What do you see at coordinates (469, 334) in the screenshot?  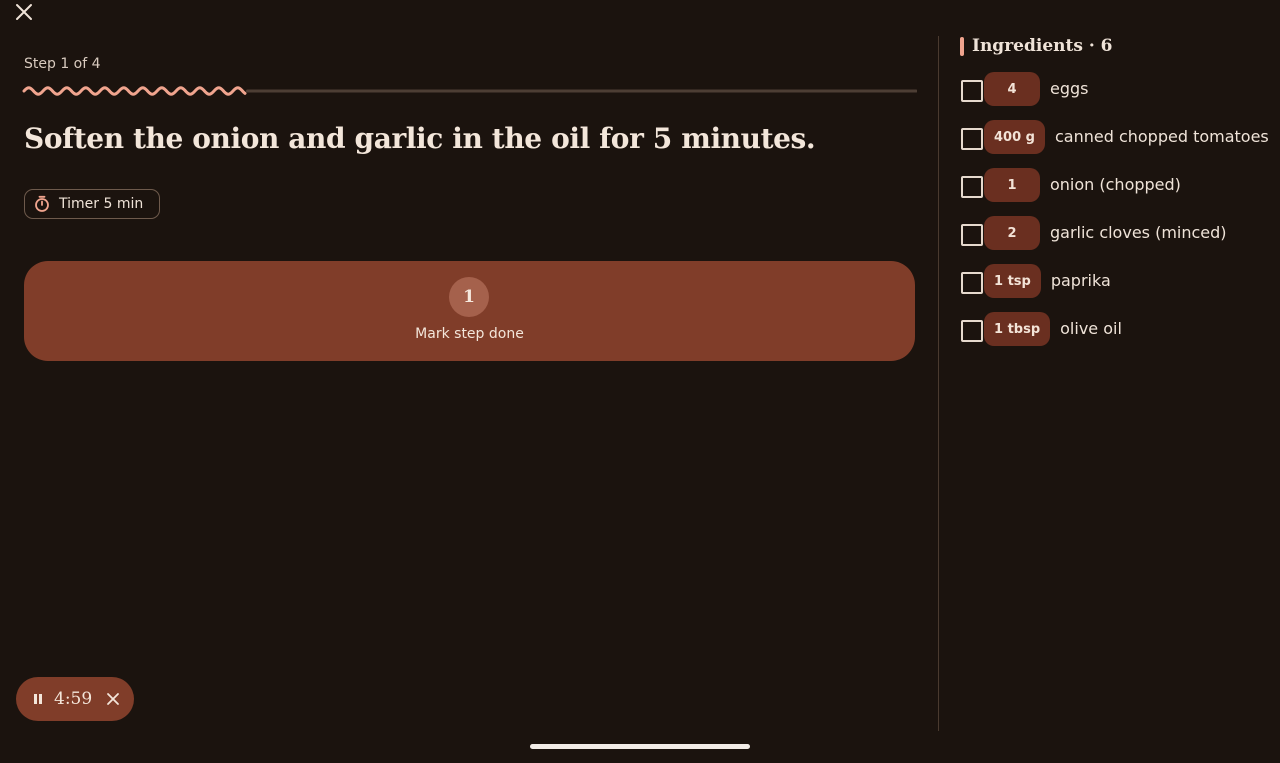 I see `mark-step-done-label: Mark step done` at bounding box center [469, 334].